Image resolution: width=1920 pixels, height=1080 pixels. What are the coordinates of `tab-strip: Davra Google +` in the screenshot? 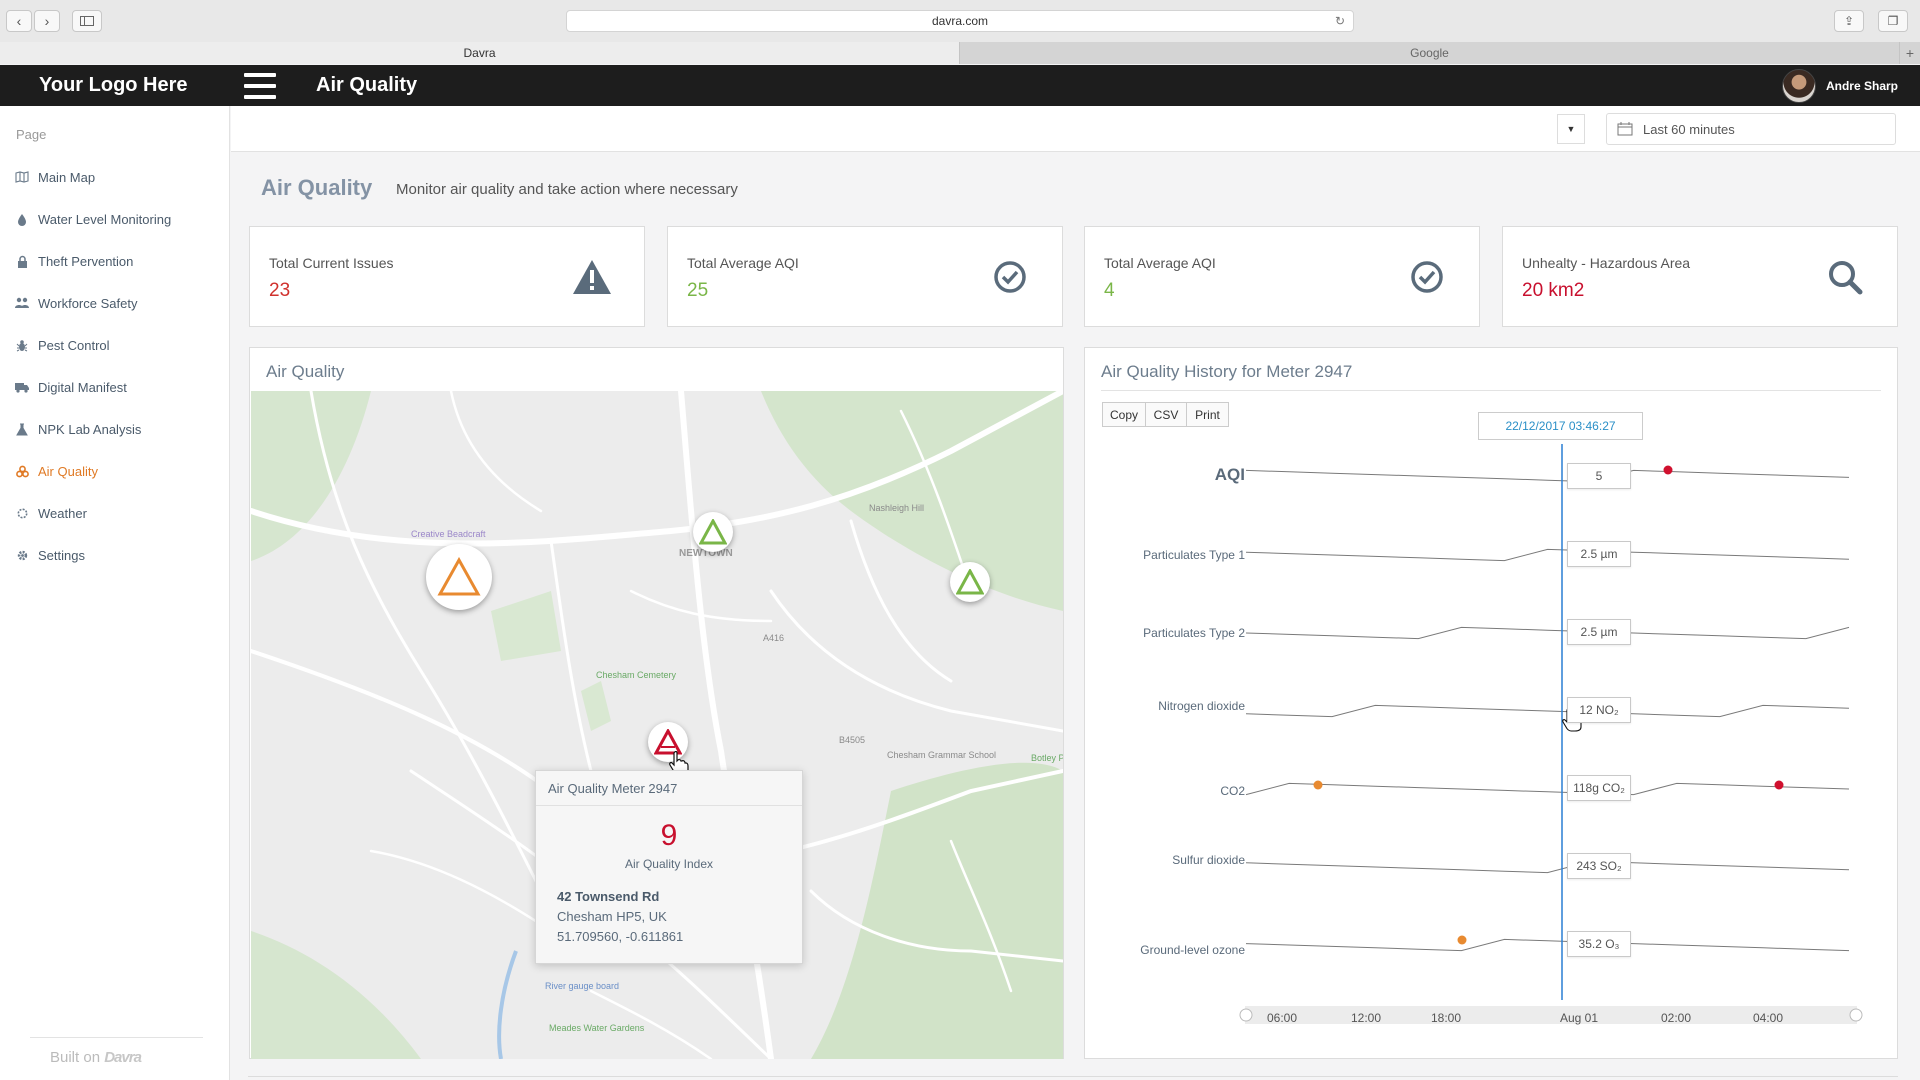 It's located at (960, 53).